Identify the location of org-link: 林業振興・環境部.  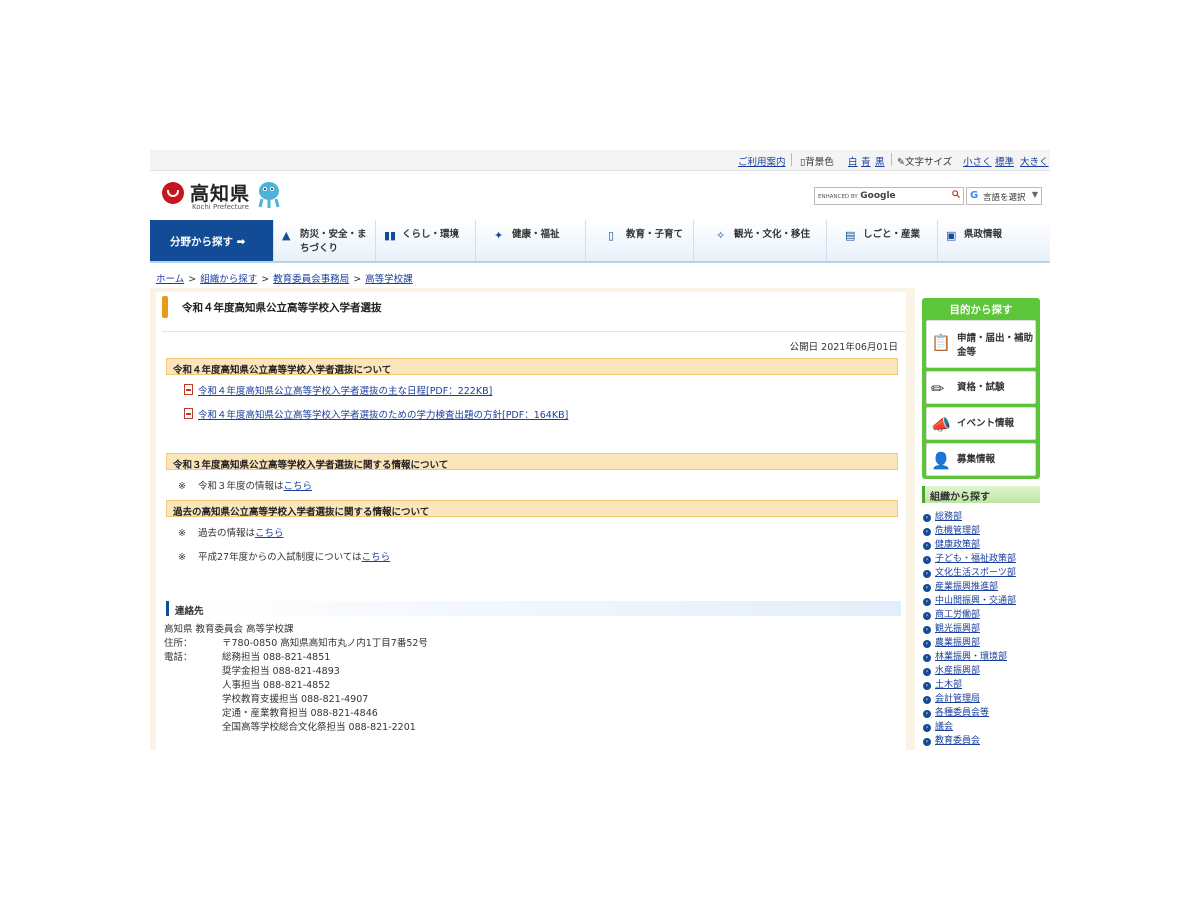
(971, 657).